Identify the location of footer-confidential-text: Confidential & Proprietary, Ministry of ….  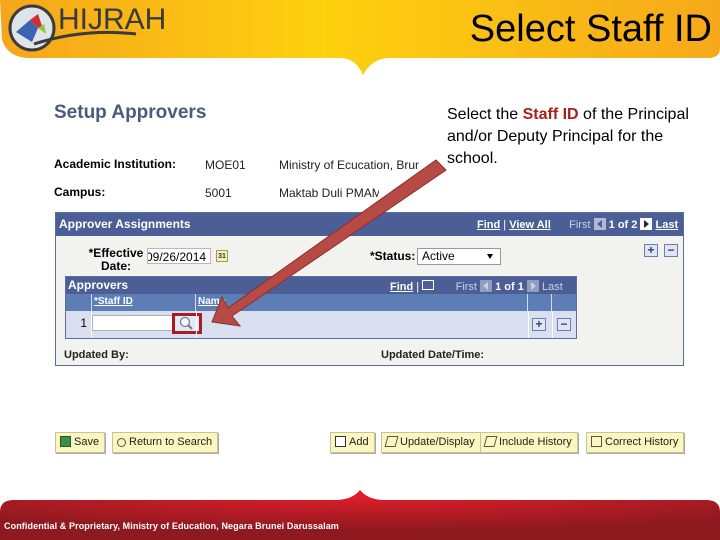
(171, 526).